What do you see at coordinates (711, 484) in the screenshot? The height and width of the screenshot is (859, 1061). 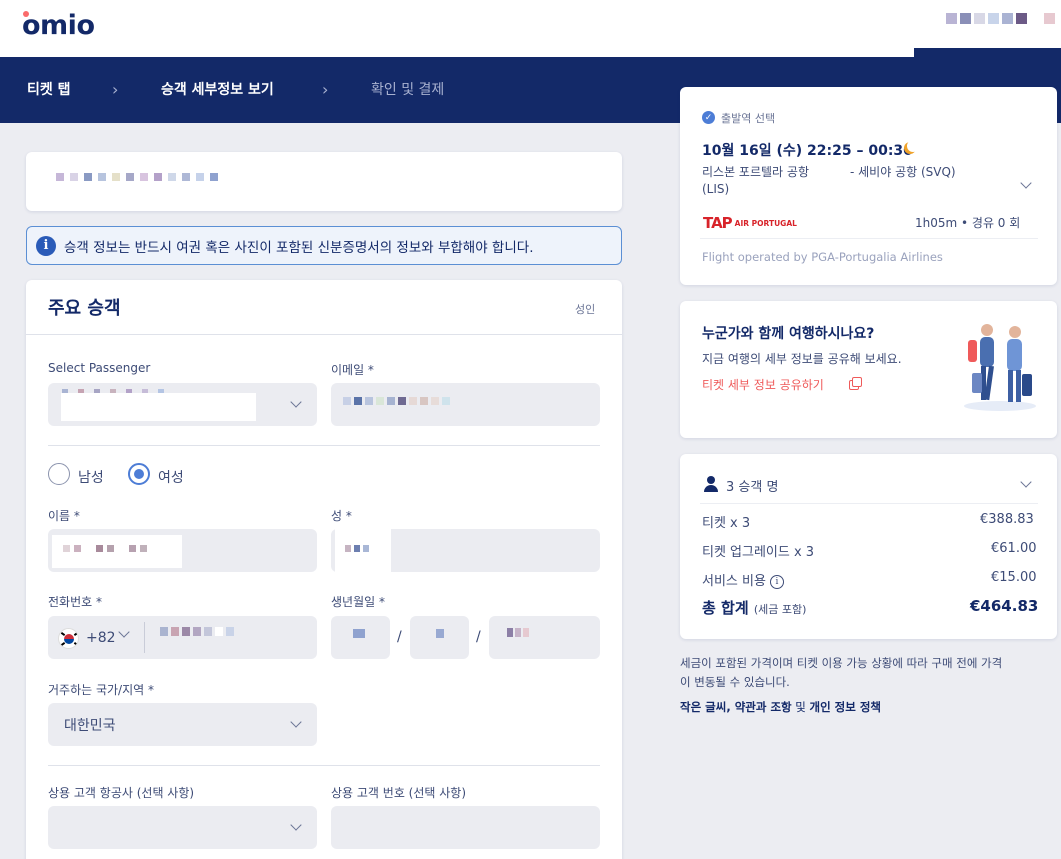 I see `passenger-icon` at bounding box center [711, 484].